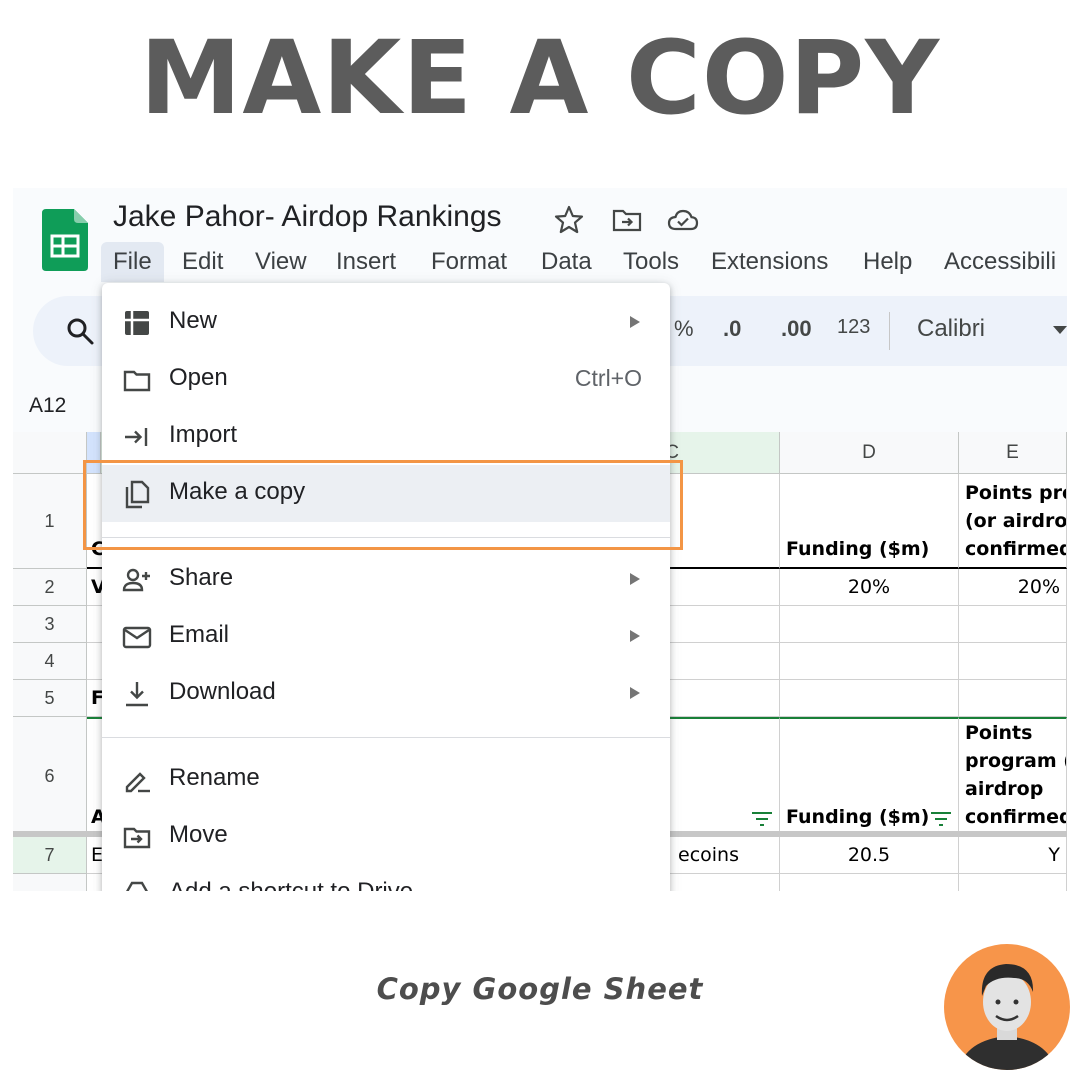 Image resolution: width=1080 pixels, height=1080 pixels. What do you see at coordinates (386, 579) in the screenshot?
I see `menu-item-share: Share` at bounding box center [386, 579].